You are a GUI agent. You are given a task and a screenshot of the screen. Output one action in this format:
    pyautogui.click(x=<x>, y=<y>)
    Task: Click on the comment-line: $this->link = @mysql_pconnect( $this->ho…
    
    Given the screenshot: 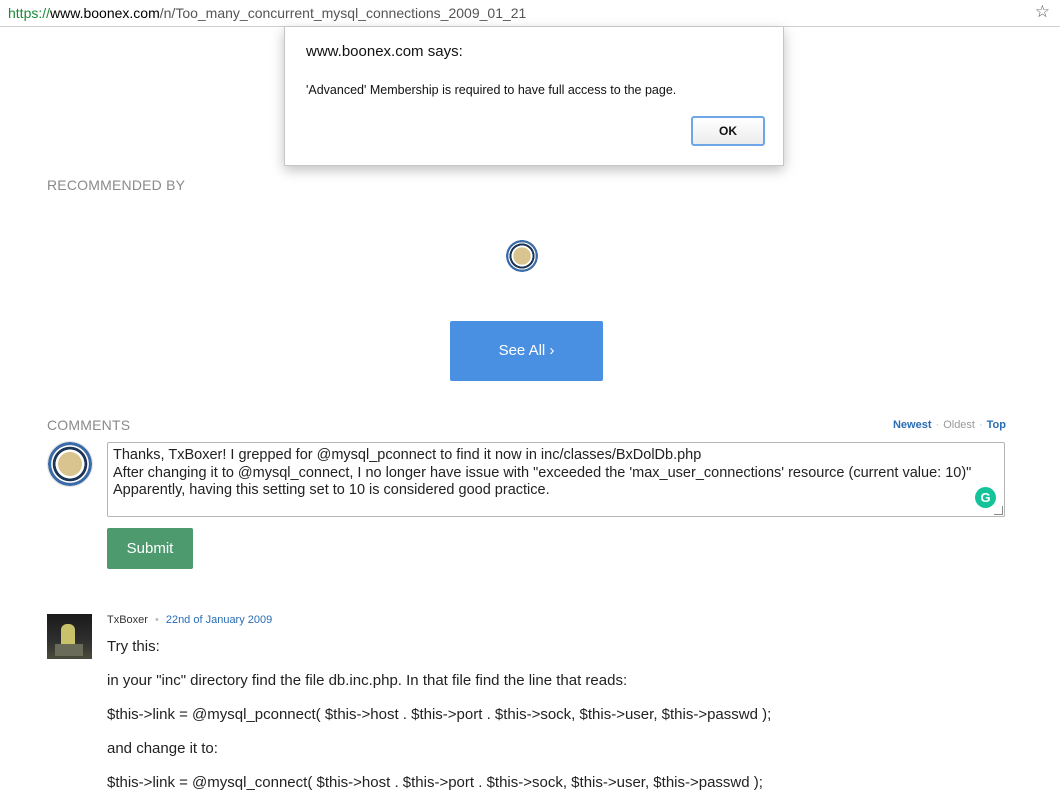 What is the action you would take?
    pyautogui.click(x=439, y=714)
    